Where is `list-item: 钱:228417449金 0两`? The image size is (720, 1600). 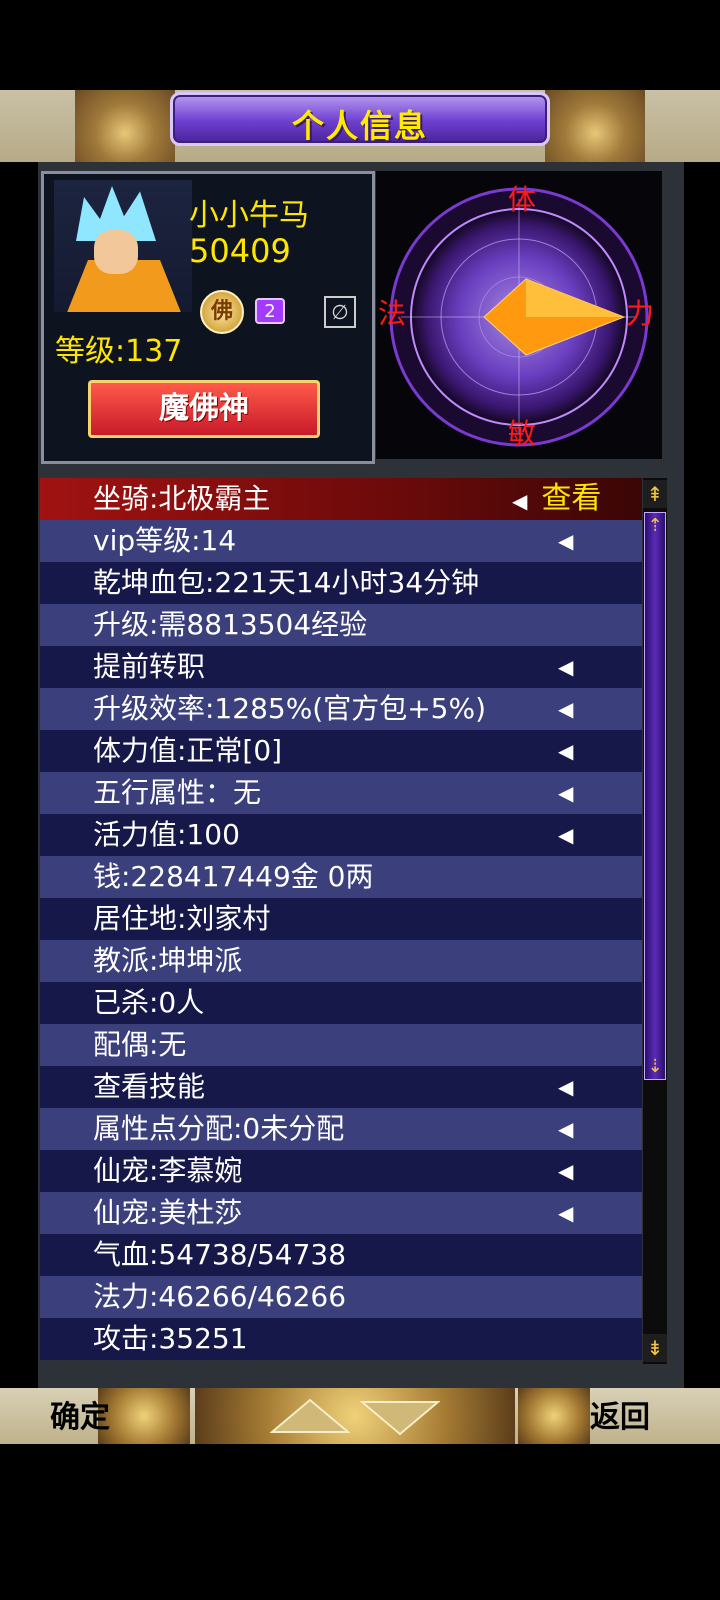
list-item: 钱:228417449金 0两 is located at coordinates (341, 877).